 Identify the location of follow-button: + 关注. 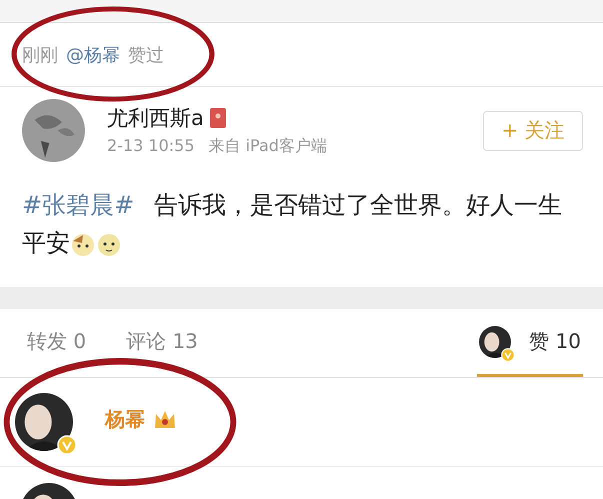
(533, 130).